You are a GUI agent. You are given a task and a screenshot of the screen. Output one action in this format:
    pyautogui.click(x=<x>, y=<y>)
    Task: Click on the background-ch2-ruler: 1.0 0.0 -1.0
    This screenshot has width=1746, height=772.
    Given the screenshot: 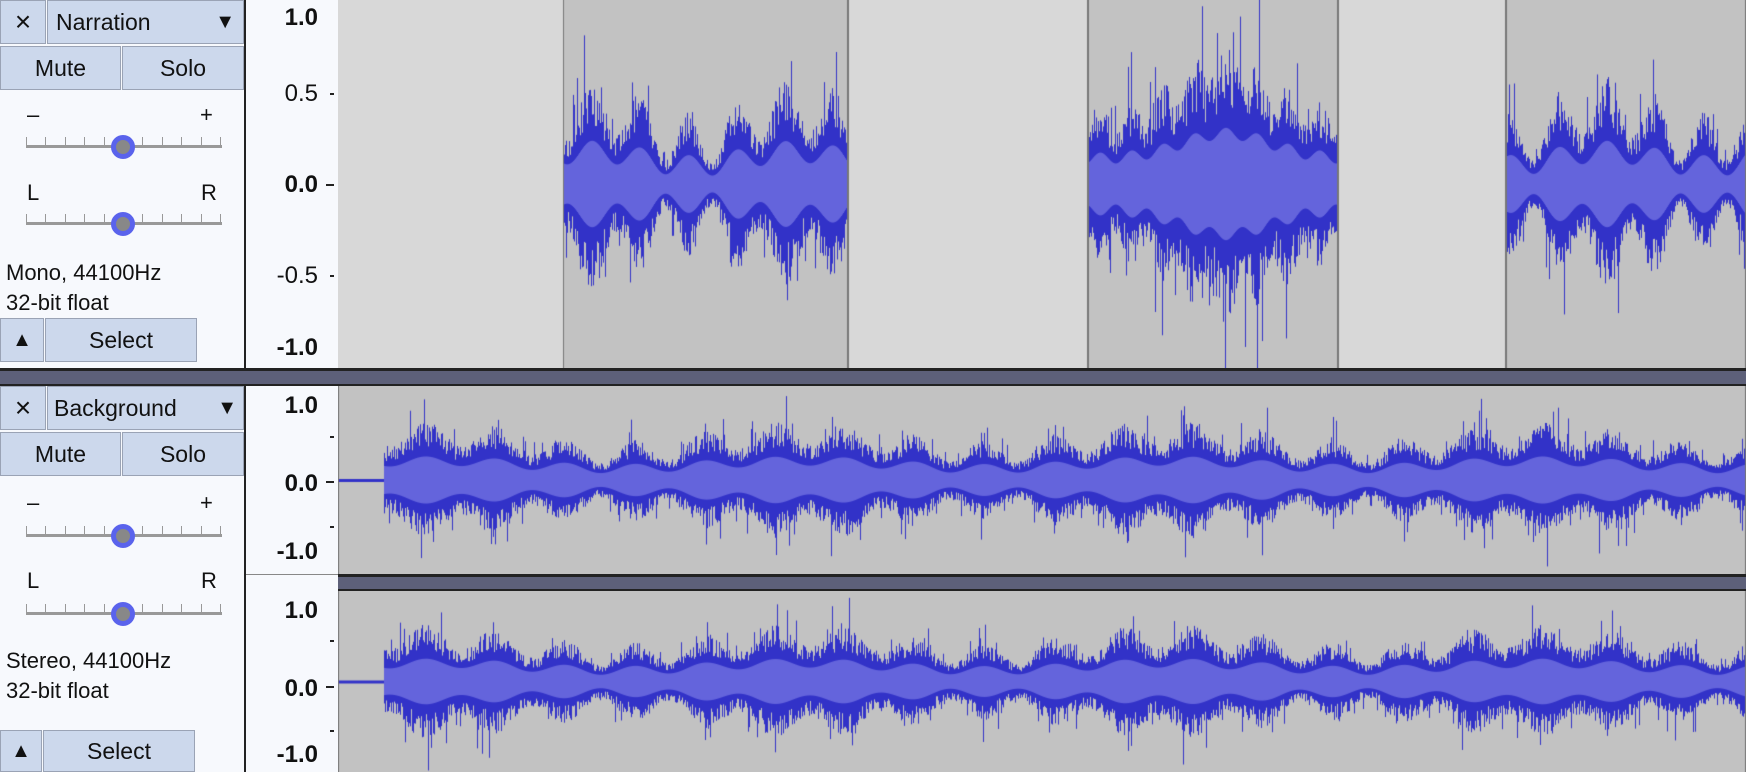 What is the action you would take?
    pyautogui.click(x=292, y=673)
    